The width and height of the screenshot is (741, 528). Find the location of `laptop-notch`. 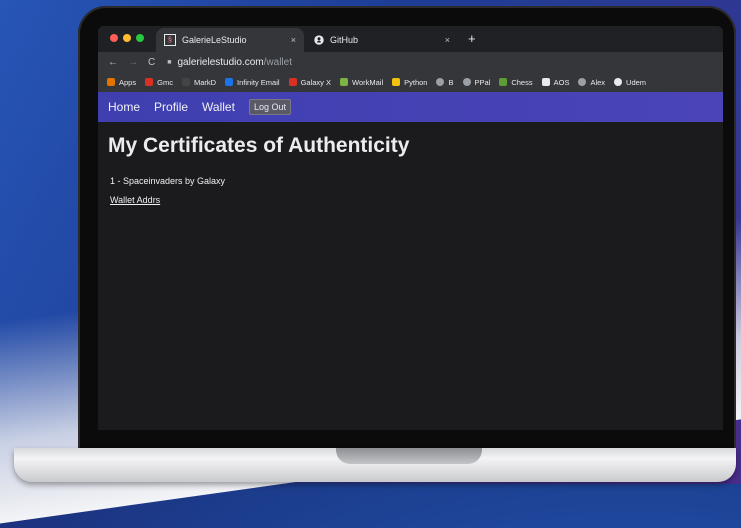

laptop-notch is located at coordinates (409, 456).